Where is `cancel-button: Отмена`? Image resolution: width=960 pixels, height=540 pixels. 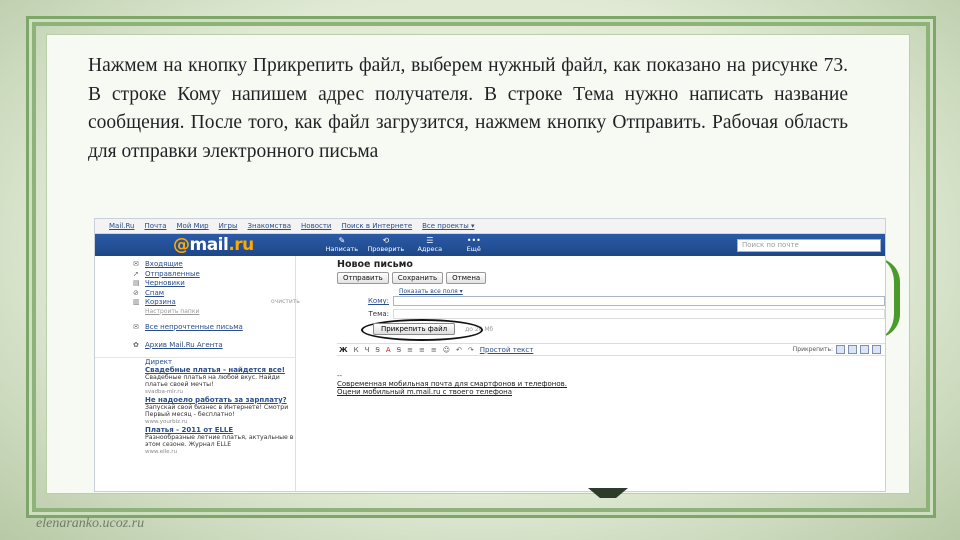 cancel-button: Отмена is located at coordinates (466, 278).